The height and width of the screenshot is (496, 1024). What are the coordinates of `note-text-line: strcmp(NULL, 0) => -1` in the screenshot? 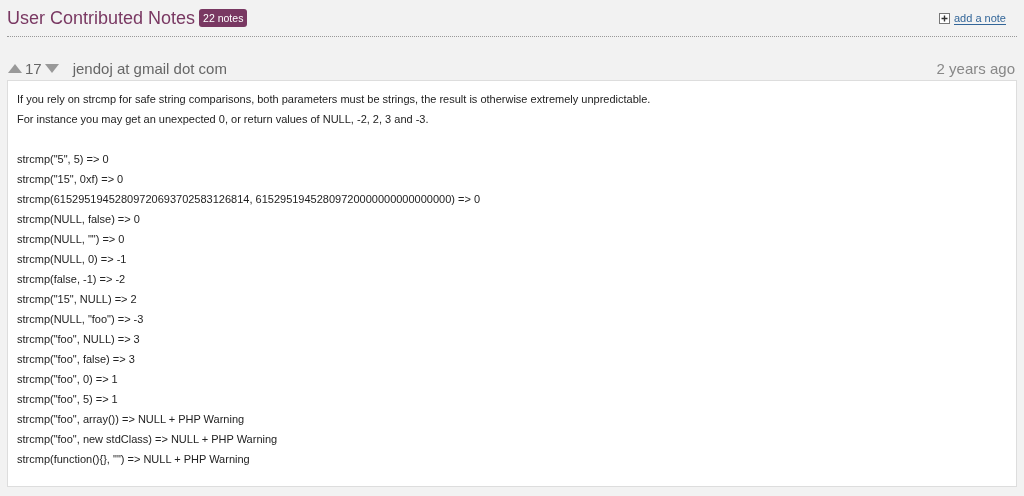 It's located at (72, 259).